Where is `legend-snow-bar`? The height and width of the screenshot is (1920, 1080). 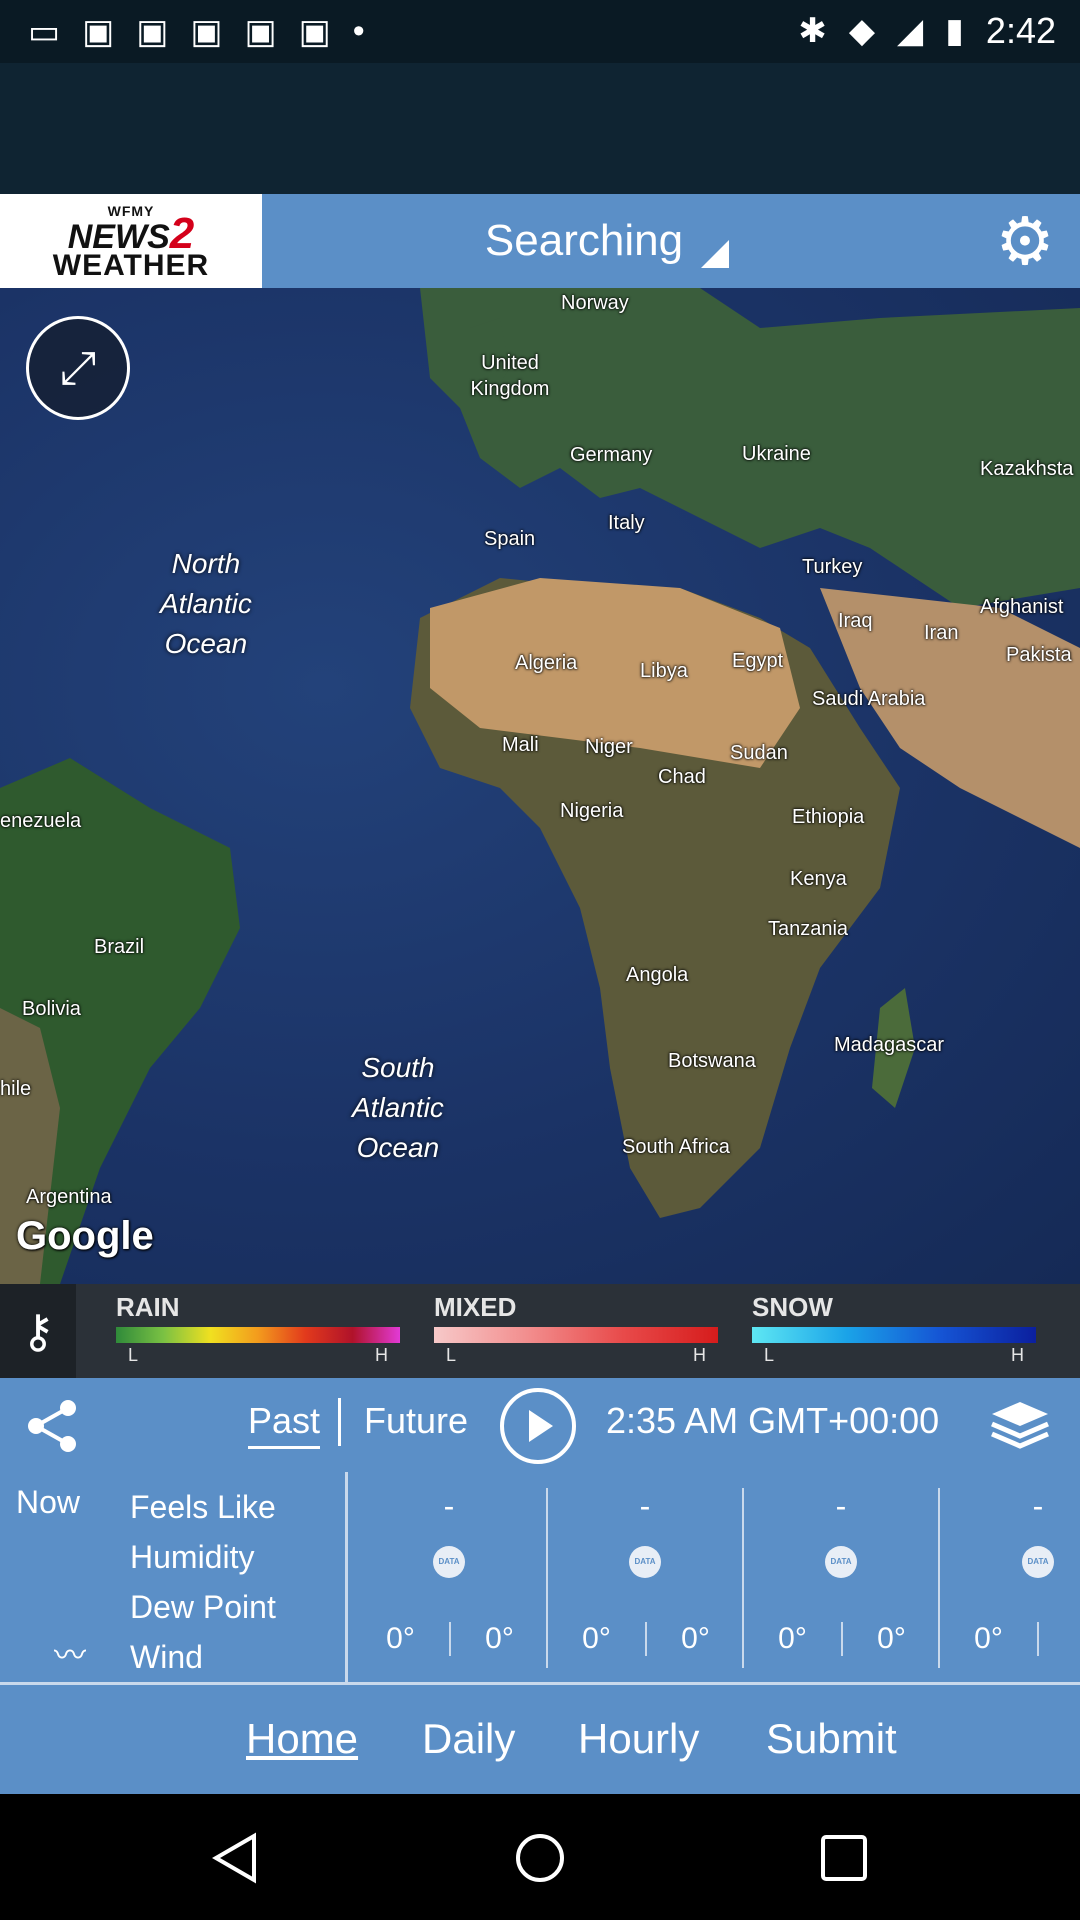
legend-snow-bar is located at coordinates (894, 1335).